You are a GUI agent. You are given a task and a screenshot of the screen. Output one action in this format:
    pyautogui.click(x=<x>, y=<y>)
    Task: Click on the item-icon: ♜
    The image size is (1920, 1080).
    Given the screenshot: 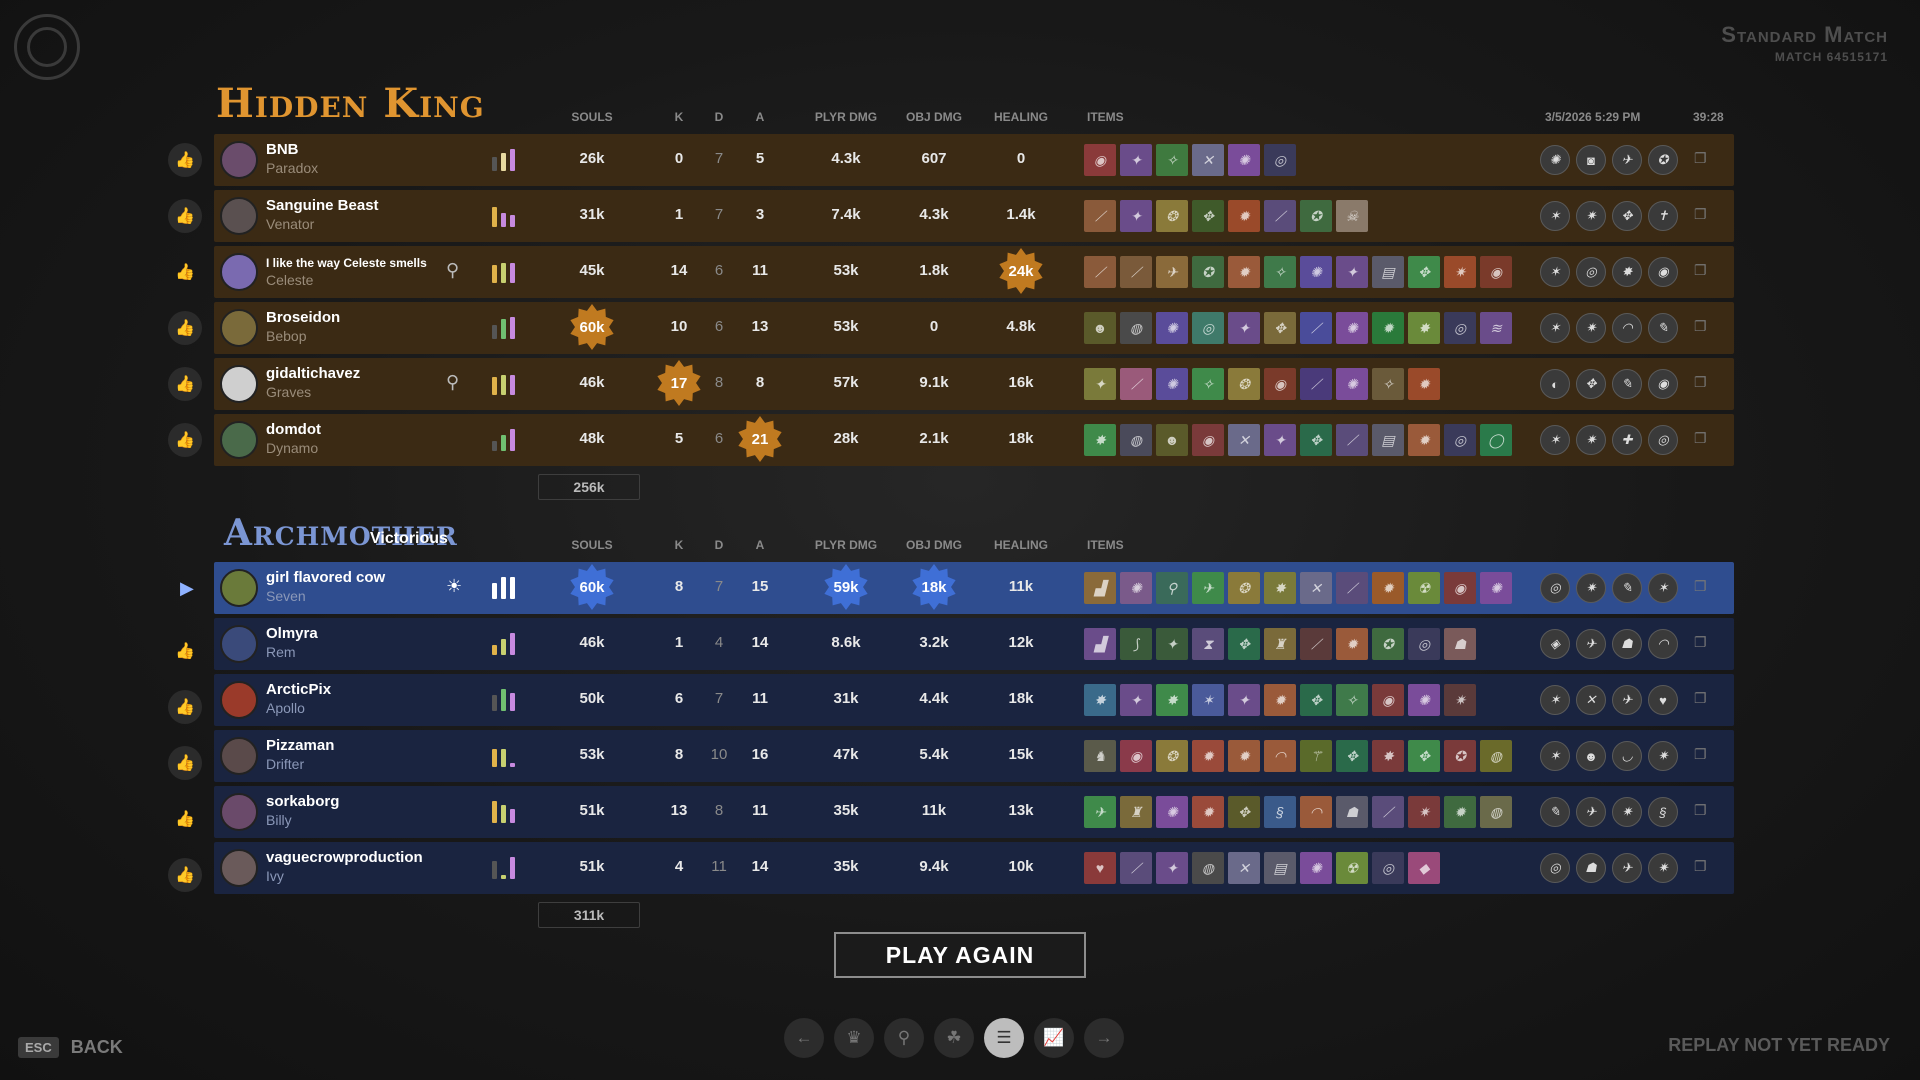 What is the action you would take?
    pyautogui.click(x=1280, y=644)
    